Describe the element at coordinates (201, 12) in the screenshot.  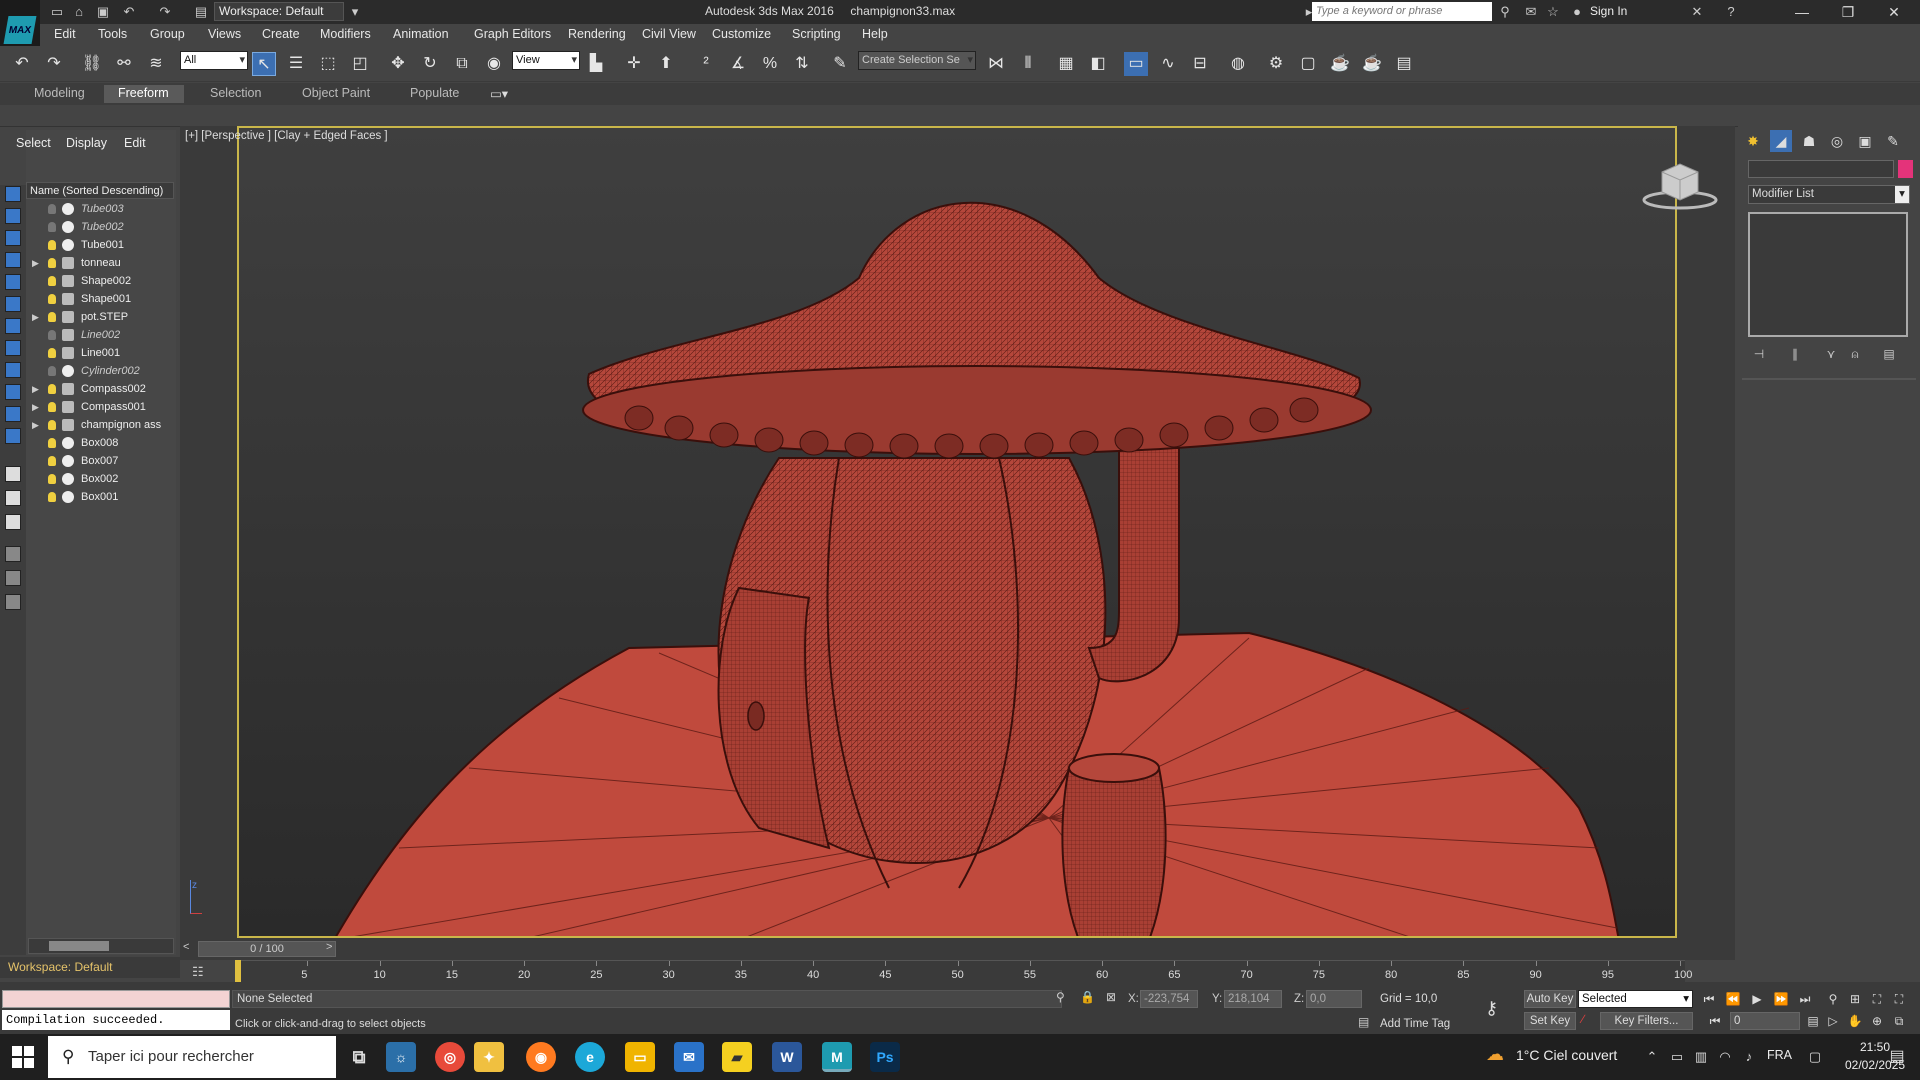
I see `project-folder-icon: ▤` at that location.